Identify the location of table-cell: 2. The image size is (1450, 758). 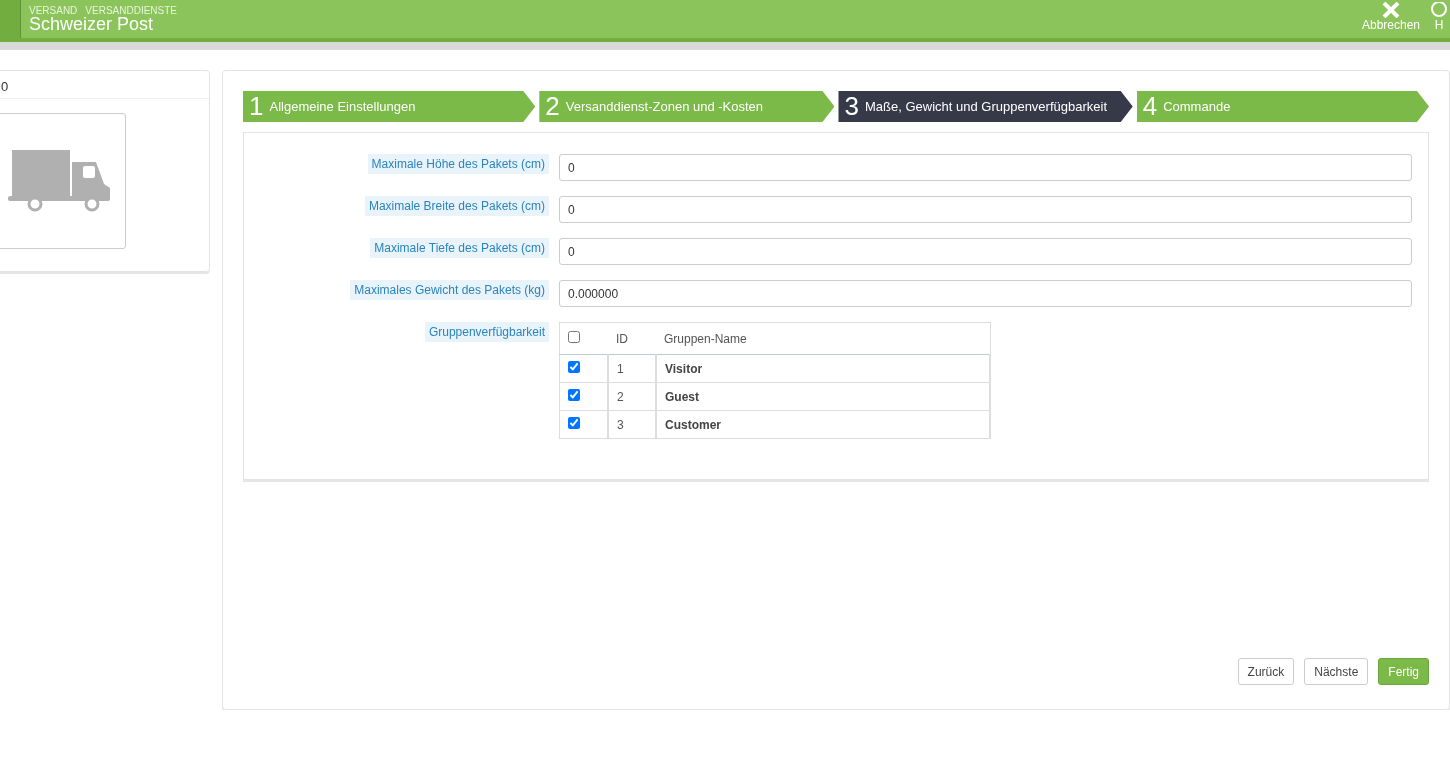
(632, 396).